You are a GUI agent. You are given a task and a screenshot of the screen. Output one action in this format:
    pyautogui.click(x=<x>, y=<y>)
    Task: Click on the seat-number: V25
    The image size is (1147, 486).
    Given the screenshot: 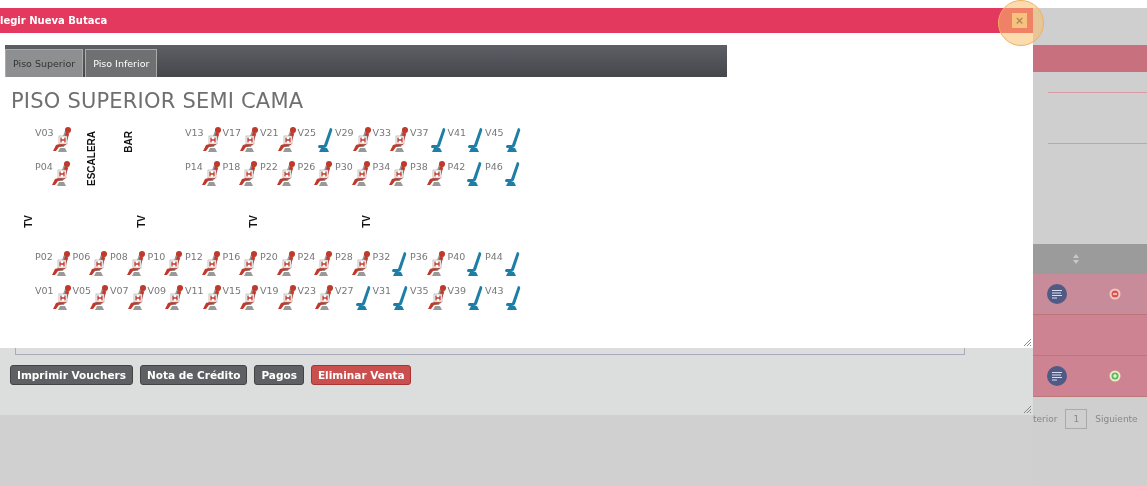 What is the action you would take?
    pyautogui.click(x=307, y=132)
    